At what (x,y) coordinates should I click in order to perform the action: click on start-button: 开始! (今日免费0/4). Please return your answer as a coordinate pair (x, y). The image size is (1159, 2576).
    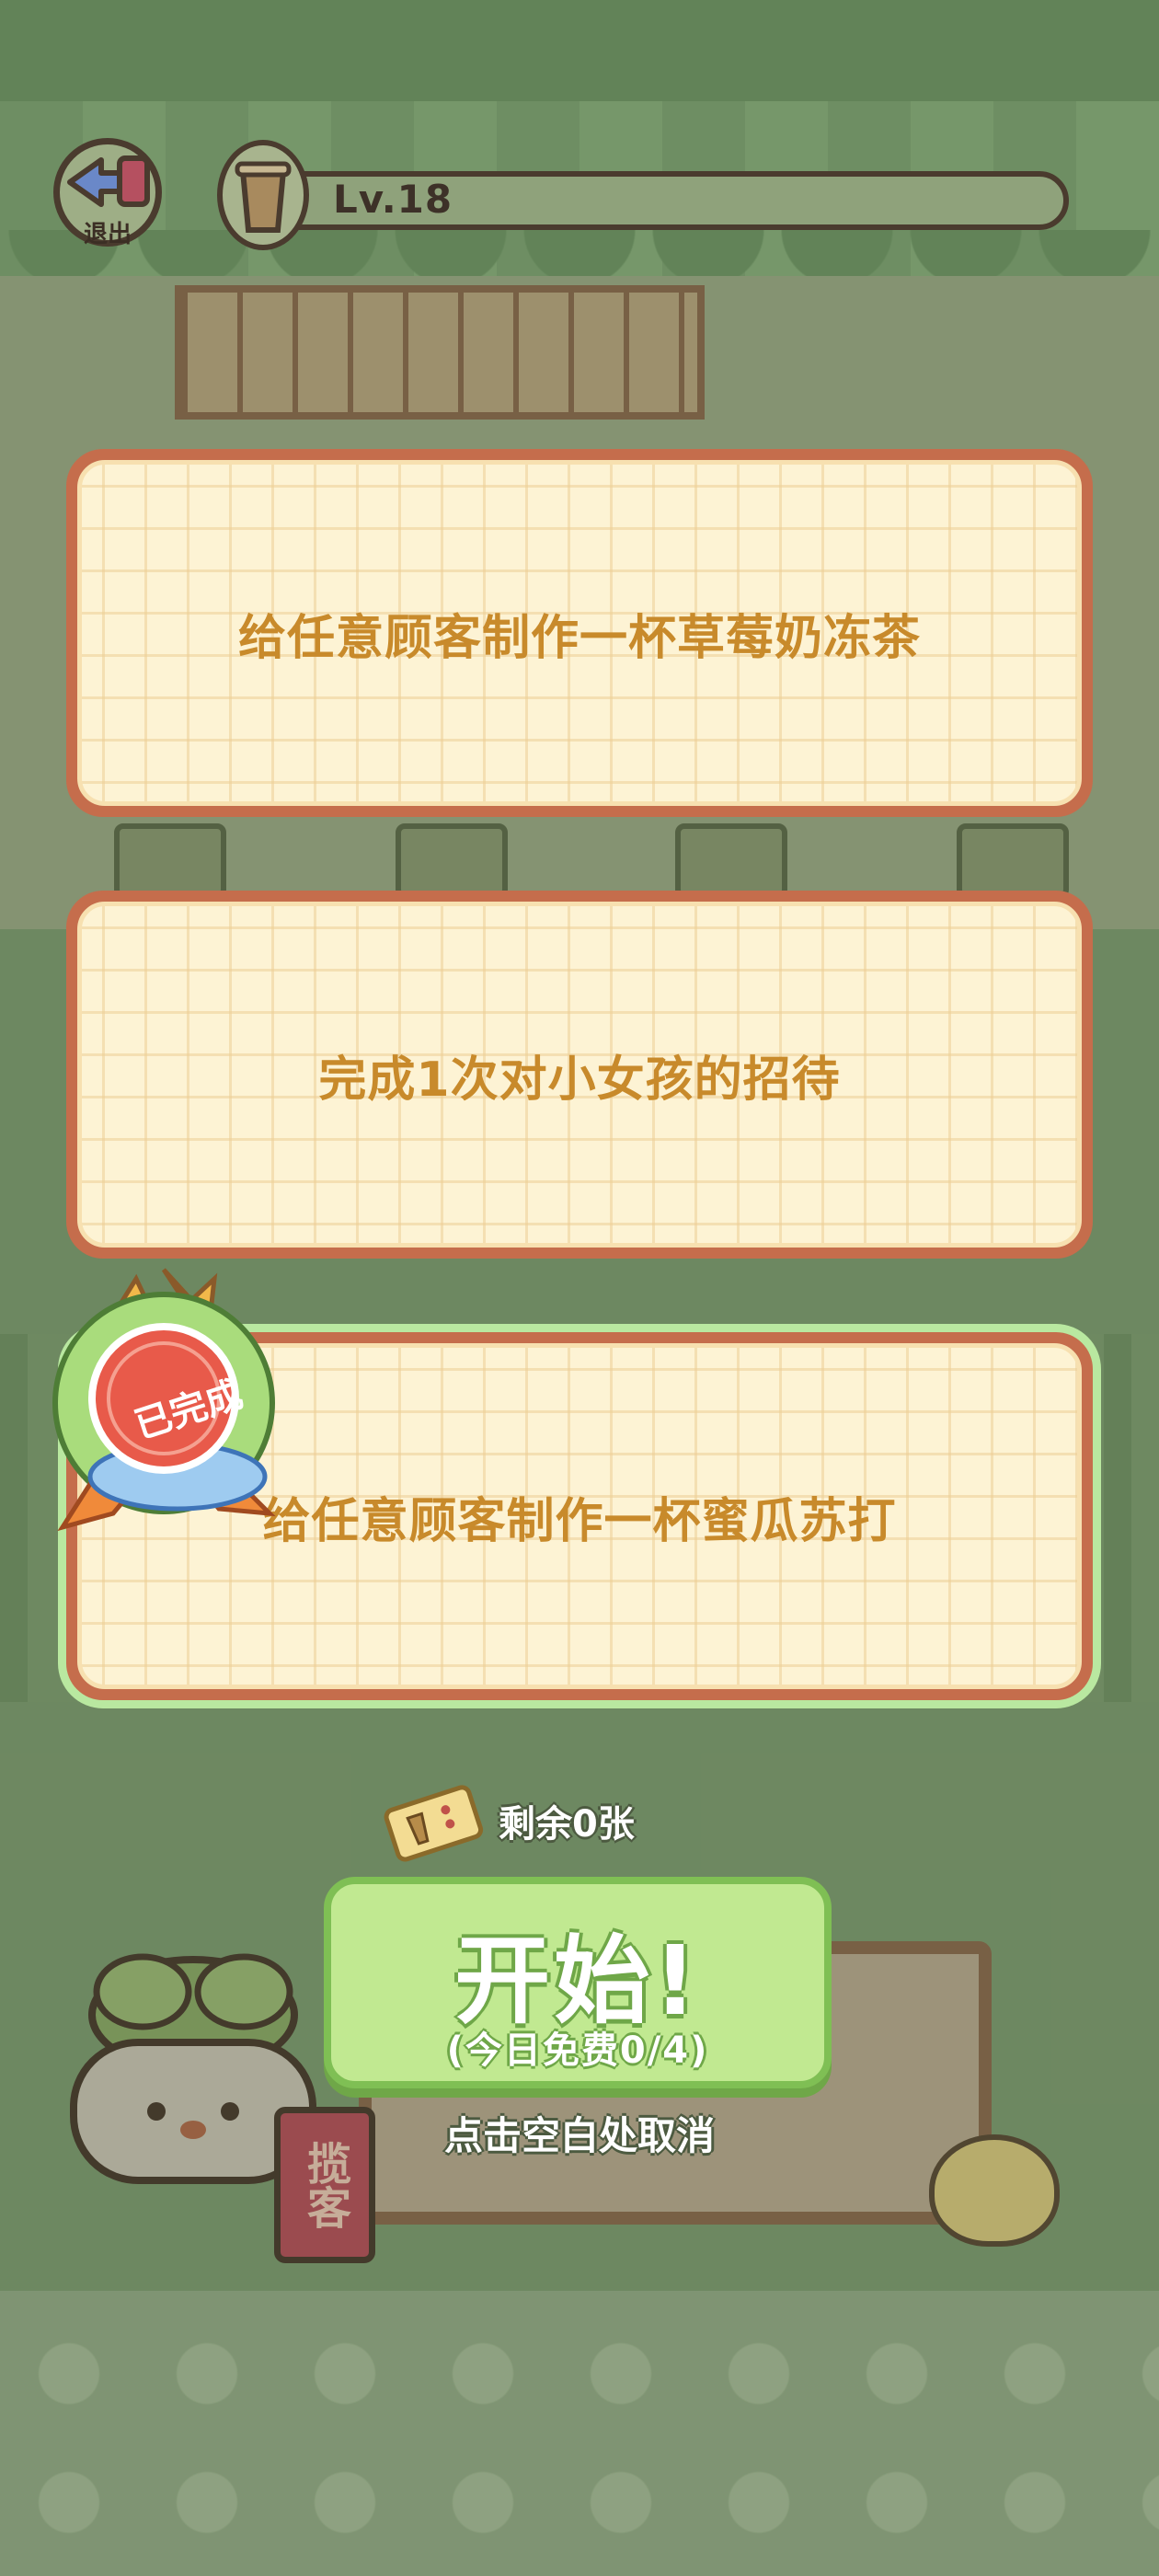
    Looking at the image, I should click on (578, 1982).